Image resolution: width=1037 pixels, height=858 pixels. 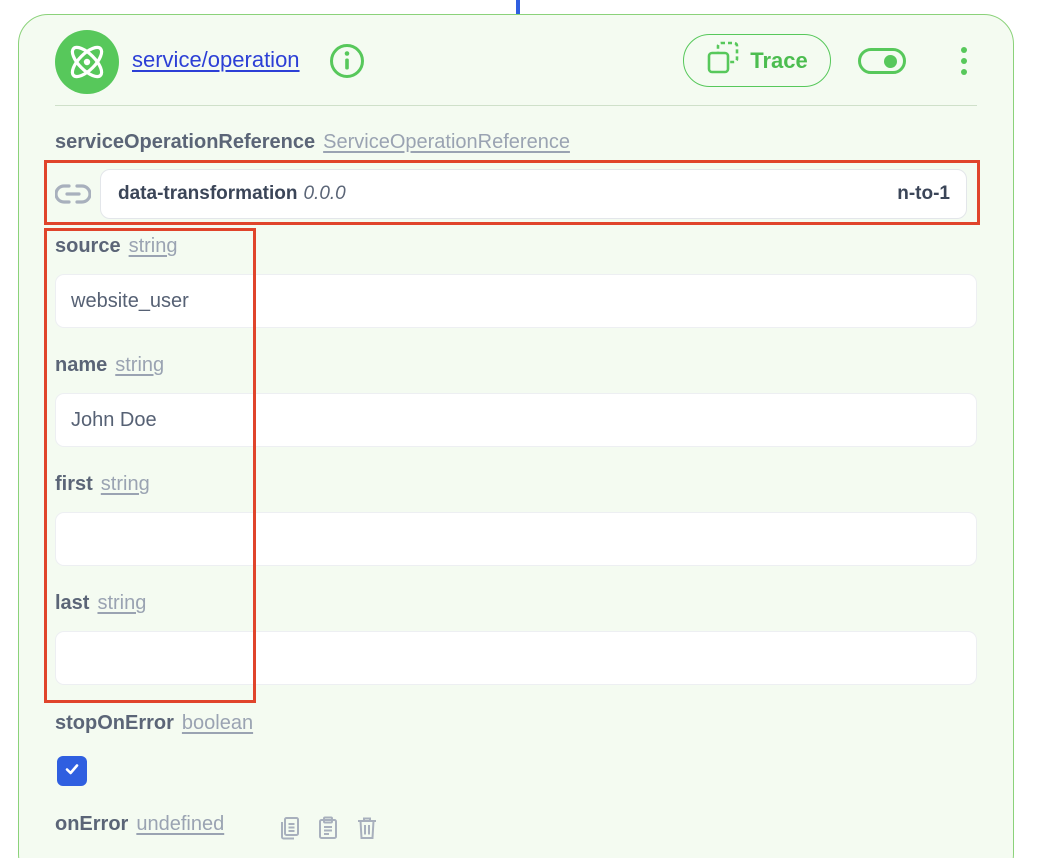 What do you see at coordinates (516, 420) in the screenshot?
I see `name-input` at bounding box center [516, 420].